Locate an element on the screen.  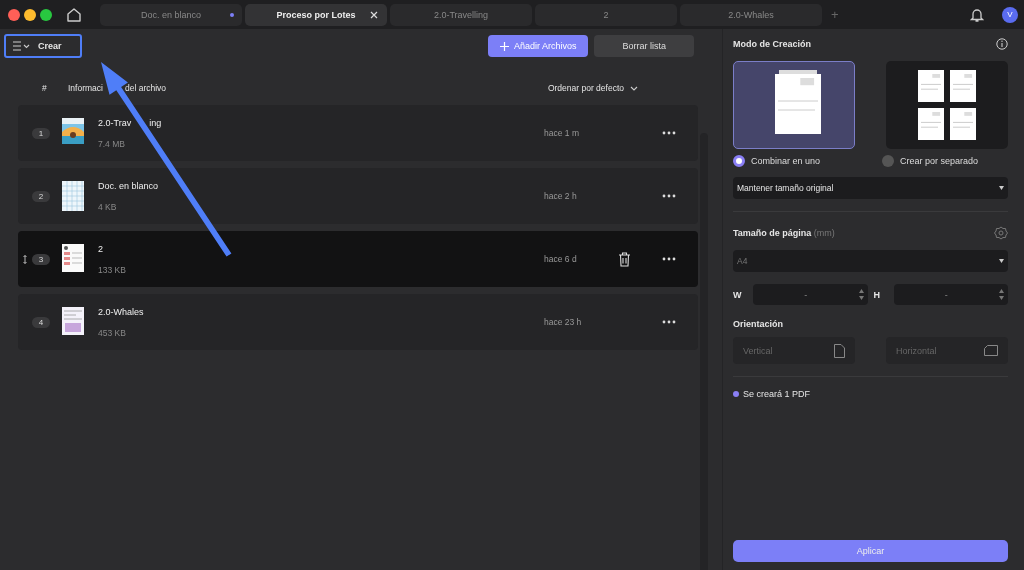
file-size: 4 KB is located at coordinates (108, 206).